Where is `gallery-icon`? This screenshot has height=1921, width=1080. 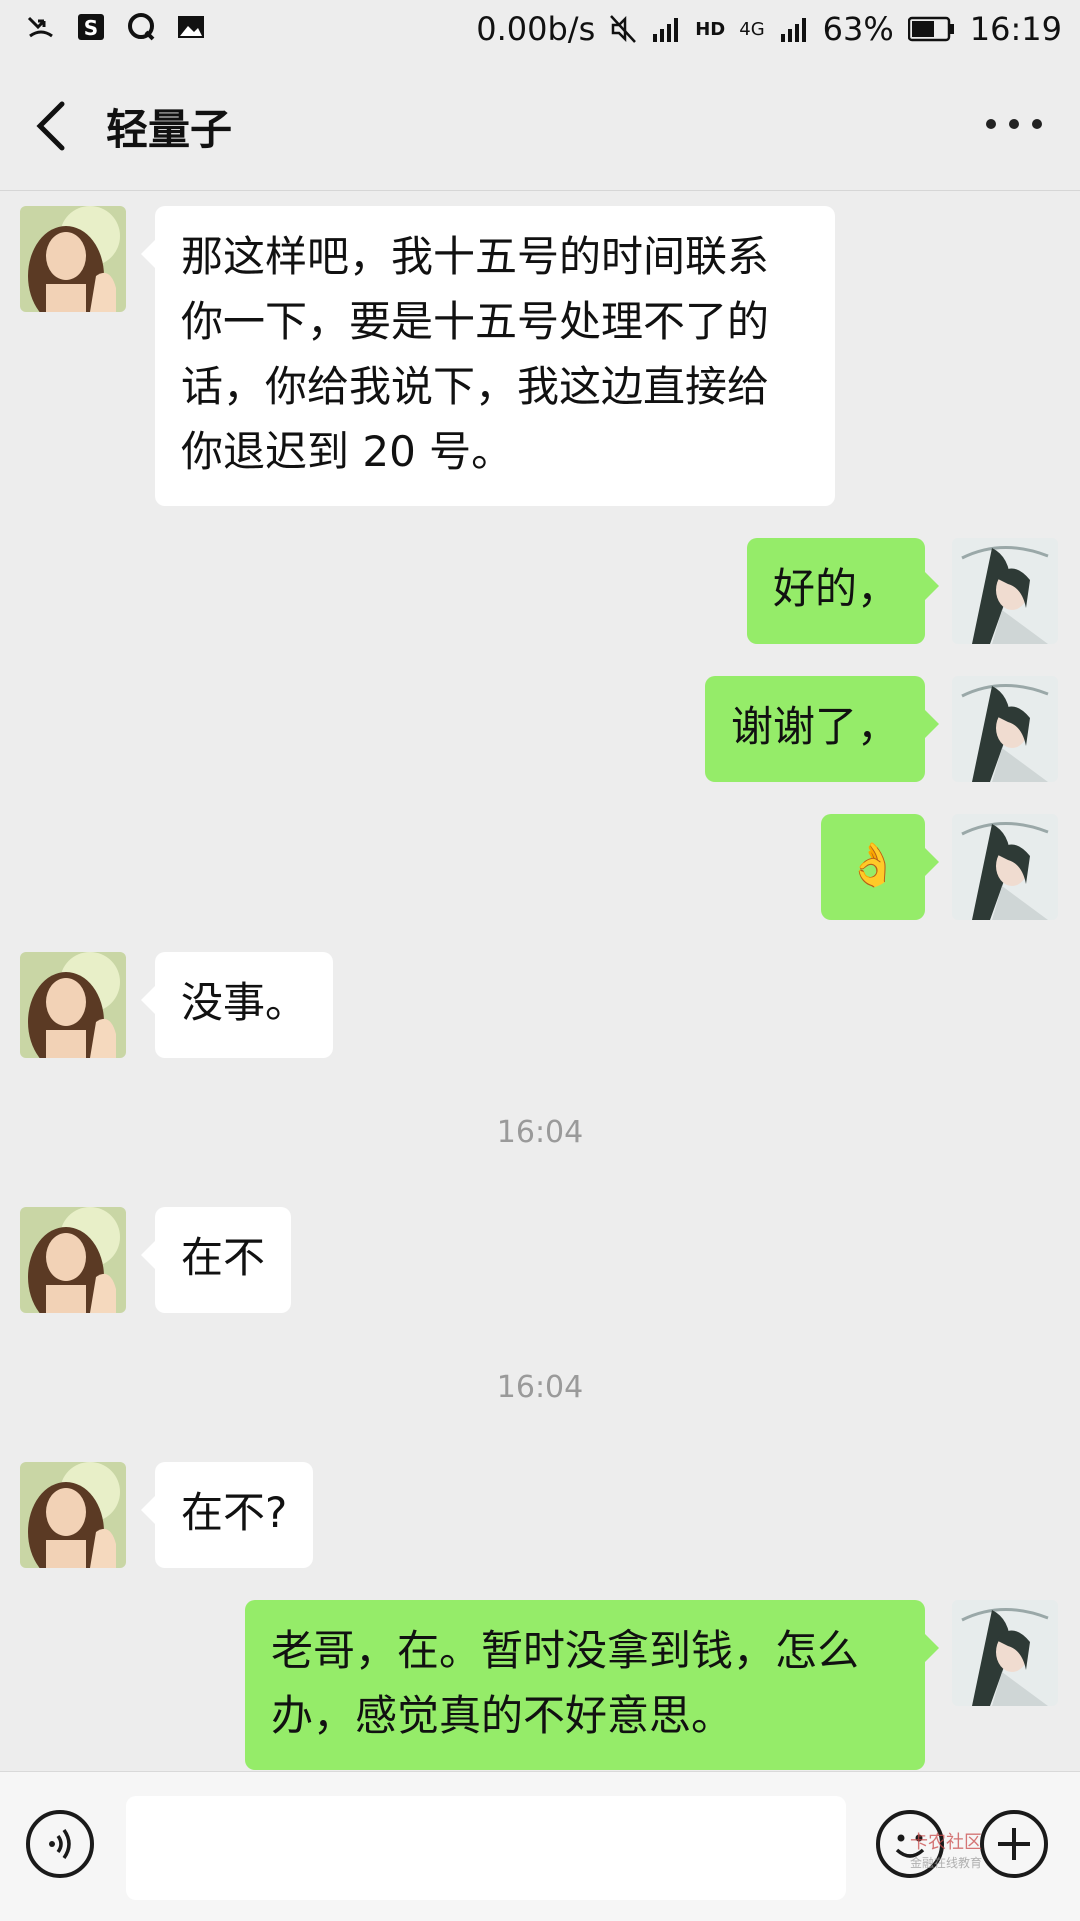 gallery-icon is located at coordinates (191, 27).